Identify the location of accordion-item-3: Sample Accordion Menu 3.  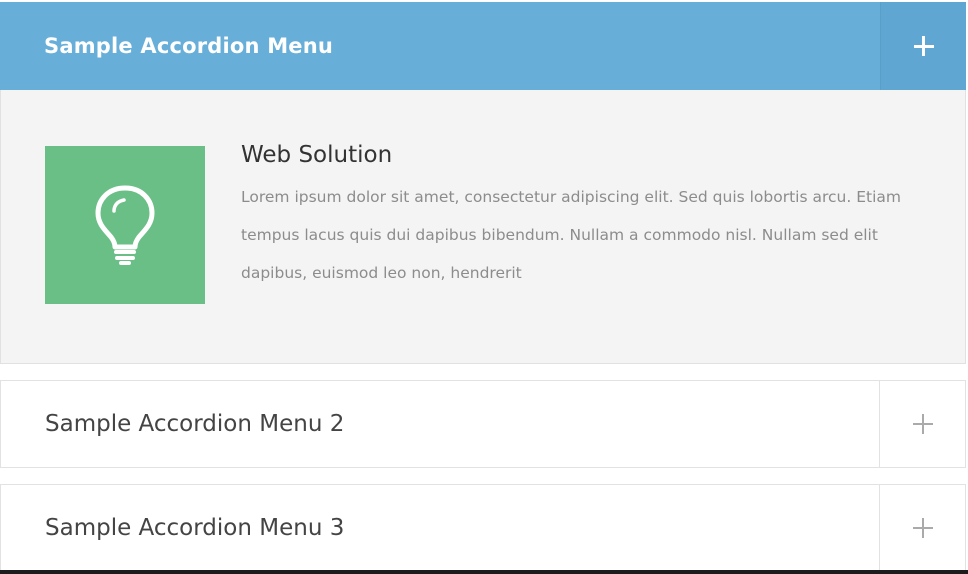
(483, 527).